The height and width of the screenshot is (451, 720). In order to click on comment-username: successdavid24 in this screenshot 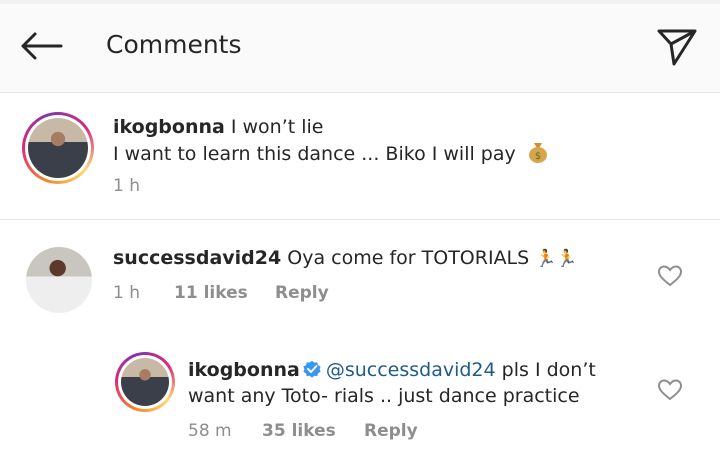, I will do `click(197, 258)`.